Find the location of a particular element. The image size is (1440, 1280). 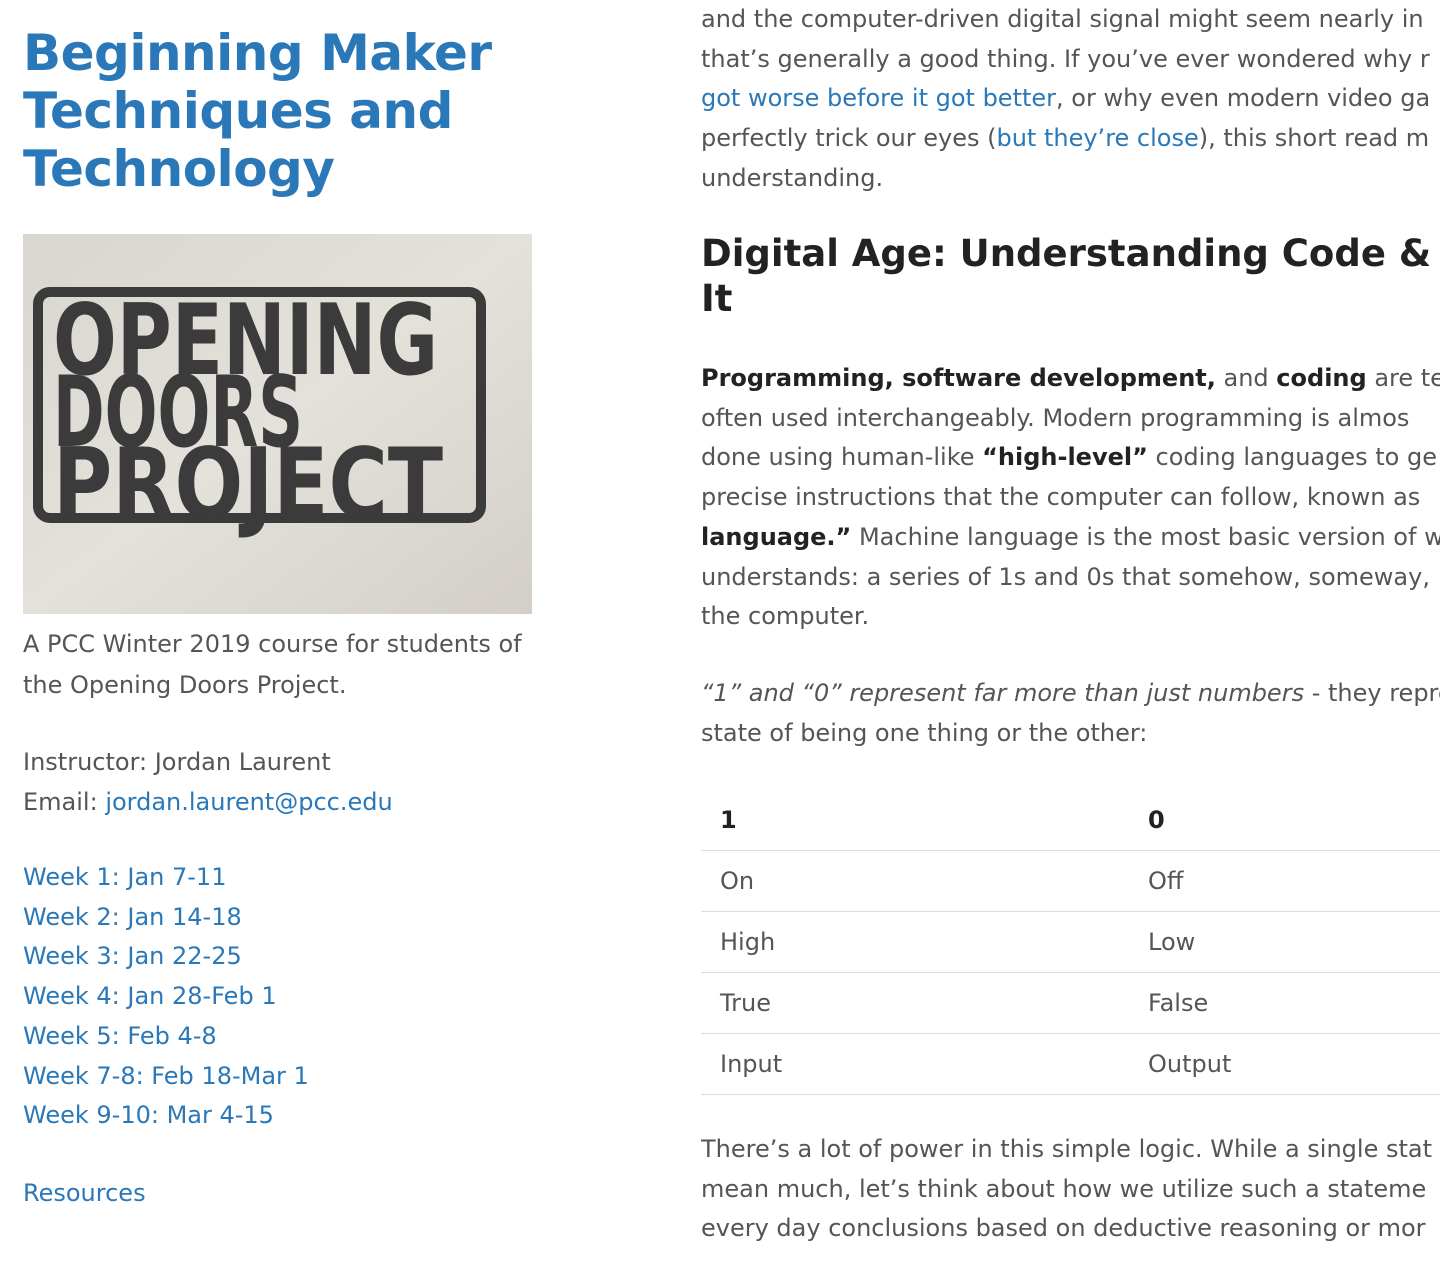

term-high-level: “high-level” is located at coordinates (1065, 457).